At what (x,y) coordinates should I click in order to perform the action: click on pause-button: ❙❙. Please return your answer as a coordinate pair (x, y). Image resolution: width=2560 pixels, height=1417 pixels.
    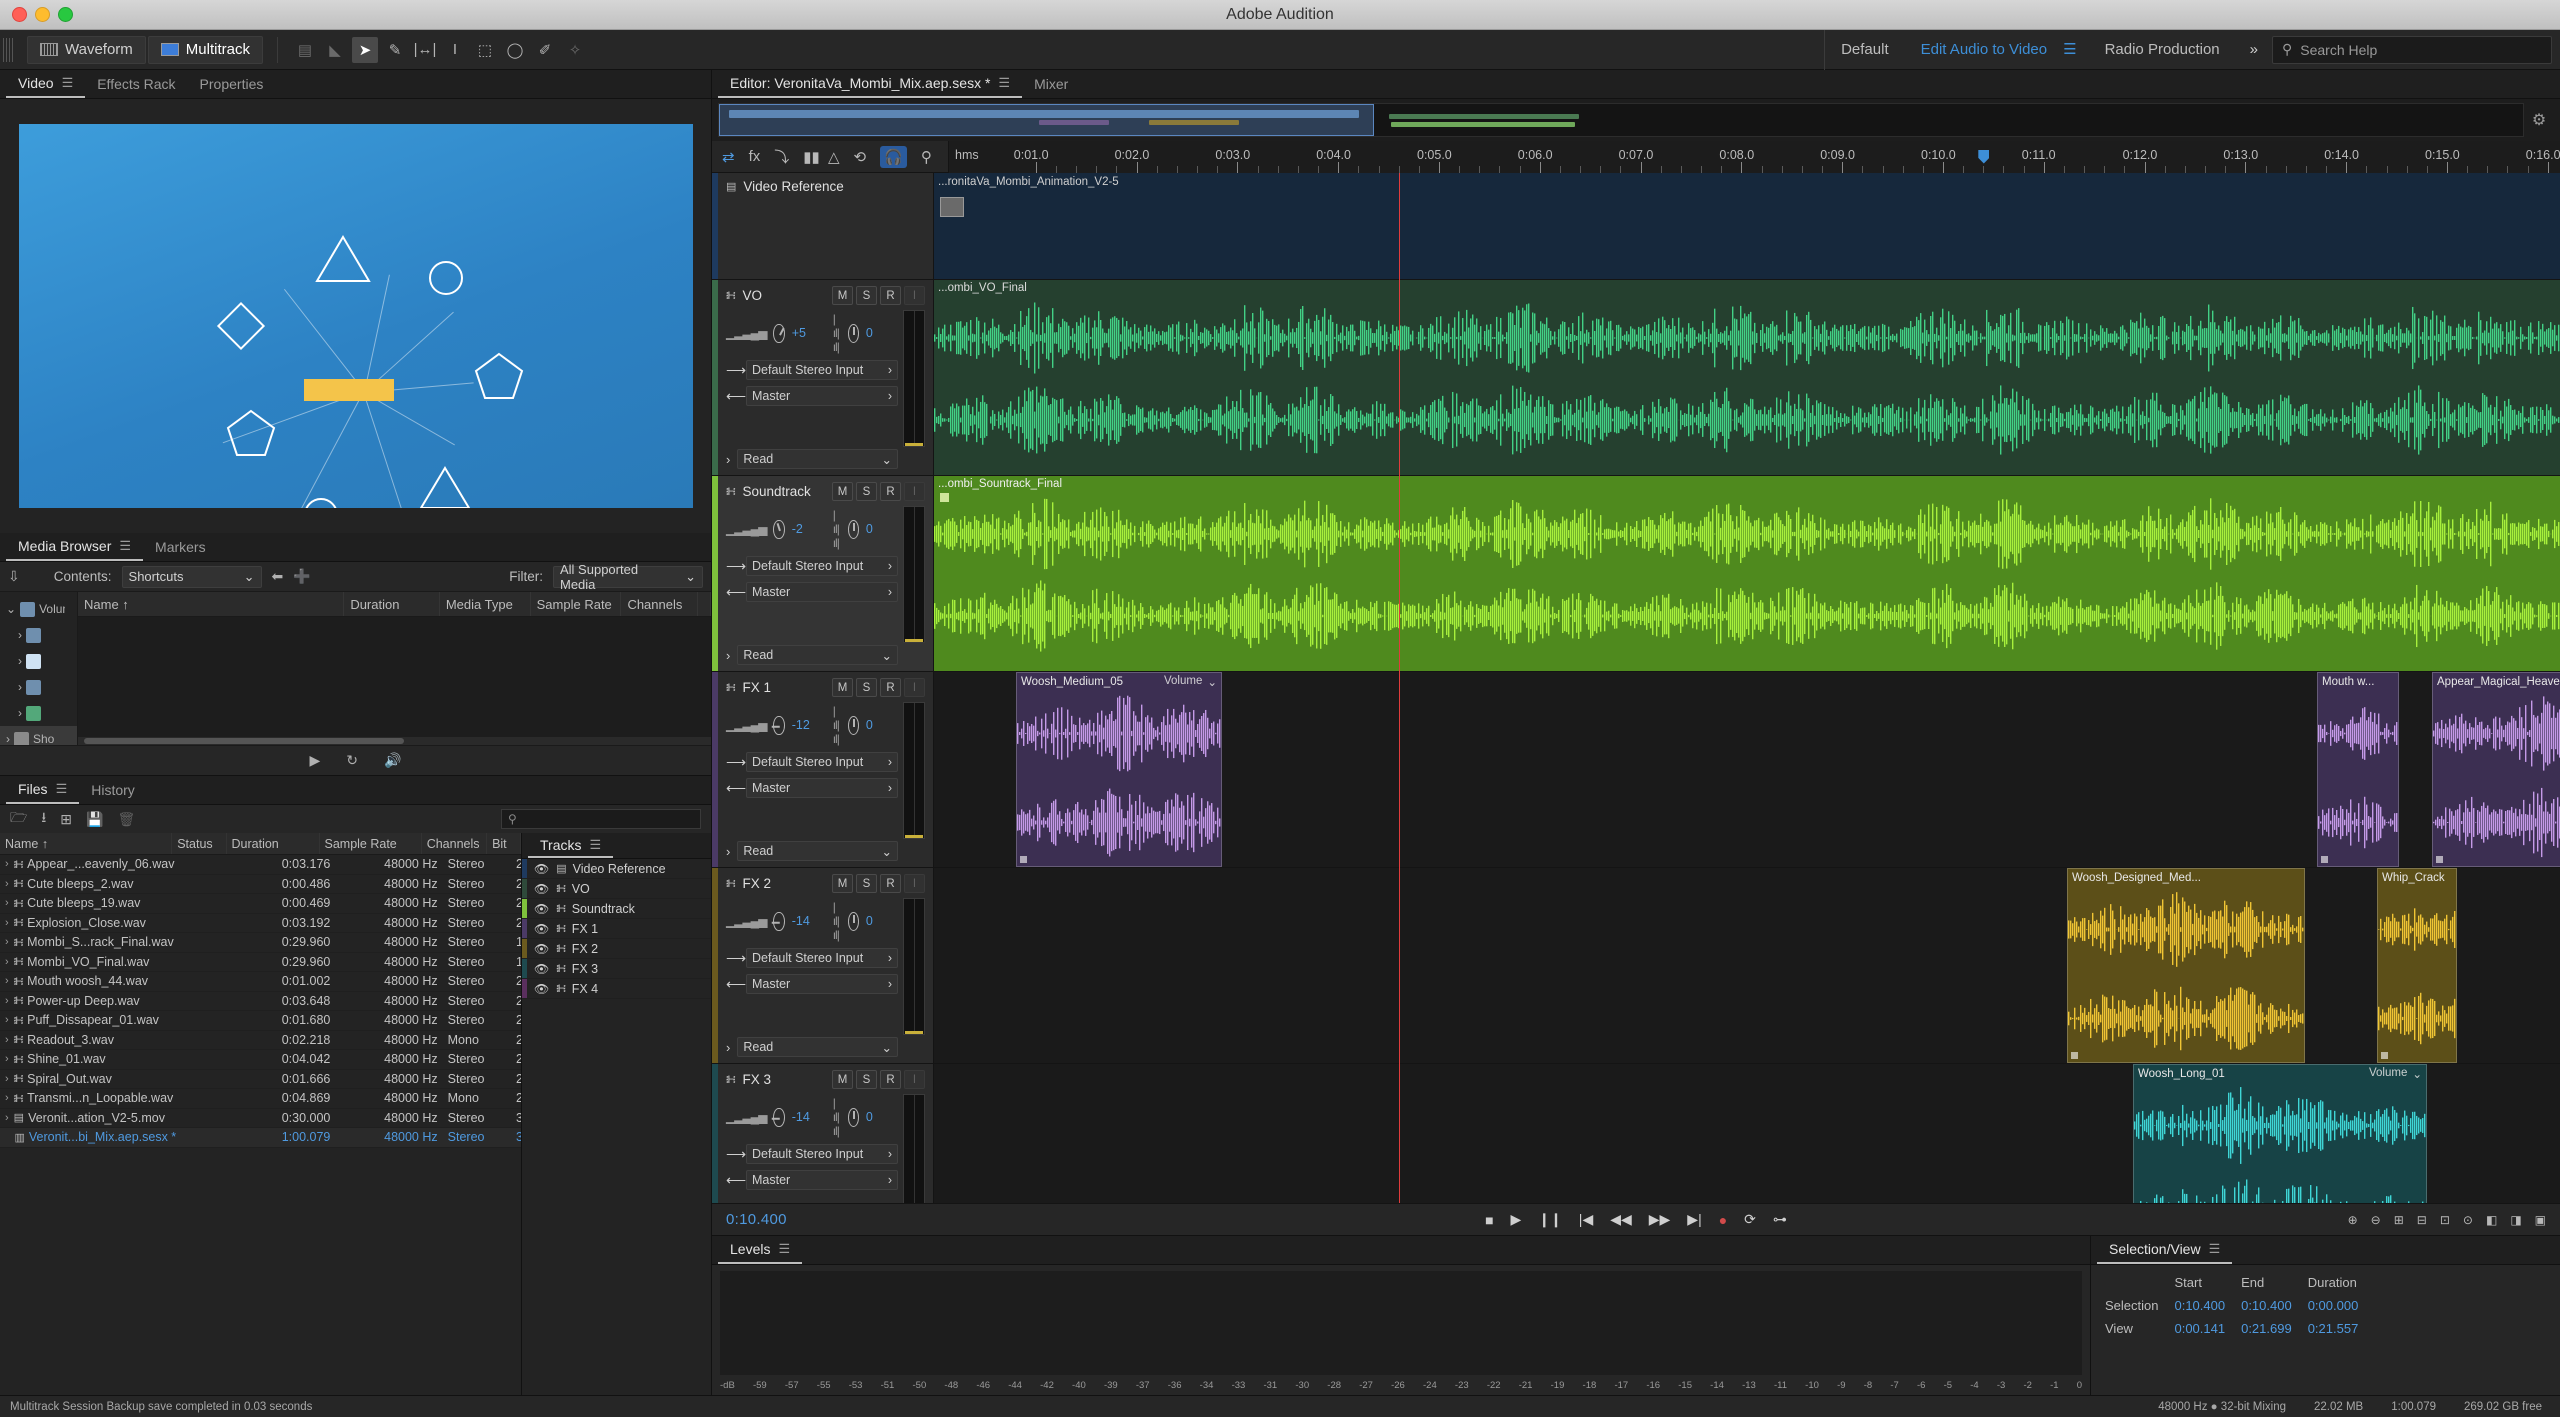
    Looking at the image, I should click on (1549, 1219).